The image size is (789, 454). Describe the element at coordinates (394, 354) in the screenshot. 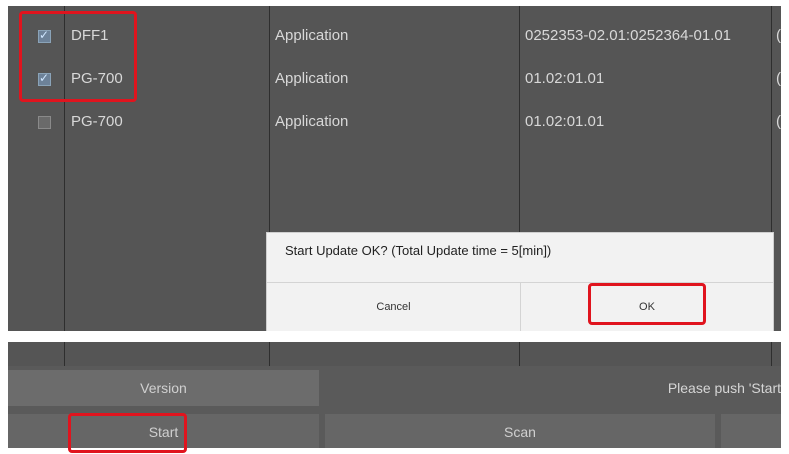

I see `device-table-continuation` at that location.